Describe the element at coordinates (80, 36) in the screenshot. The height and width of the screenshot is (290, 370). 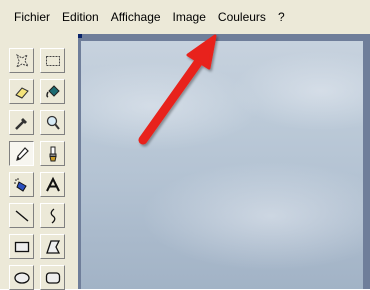
I see `canvas-resize-handle` at that location.